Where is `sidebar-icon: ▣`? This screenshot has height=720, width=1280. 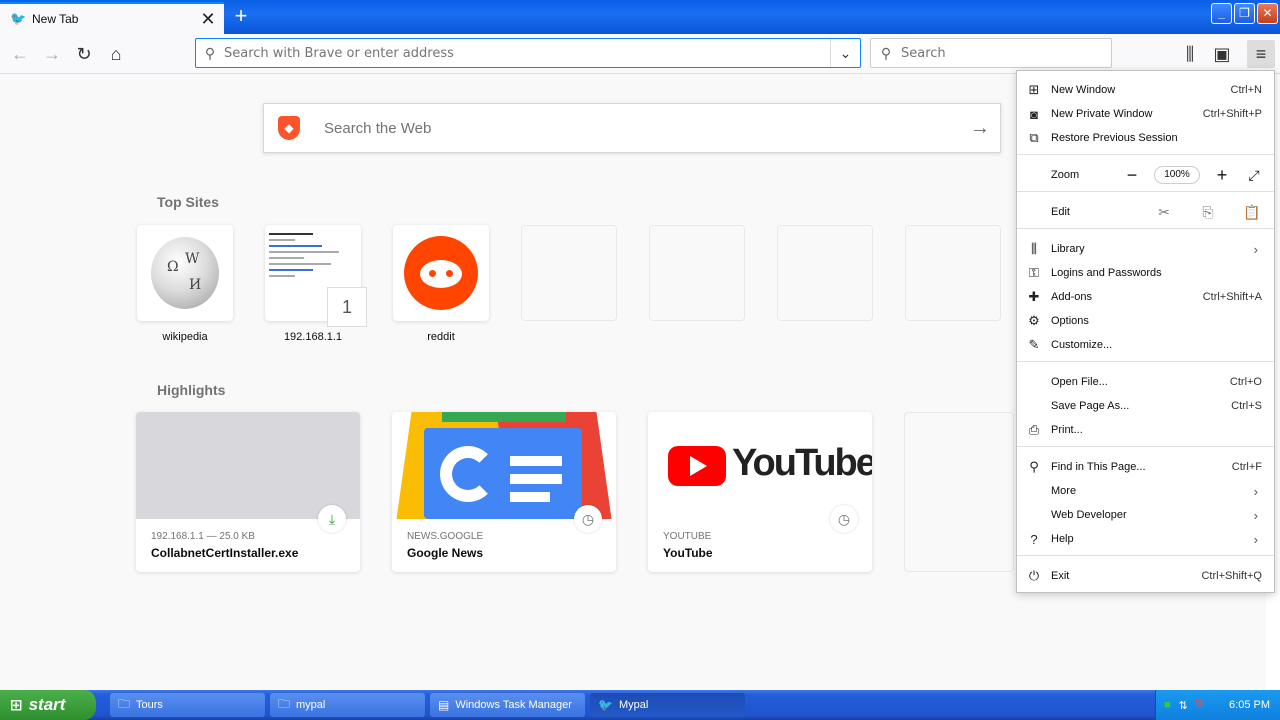 sidebar-icon: ▣ is located at coordinates (1222, 54).